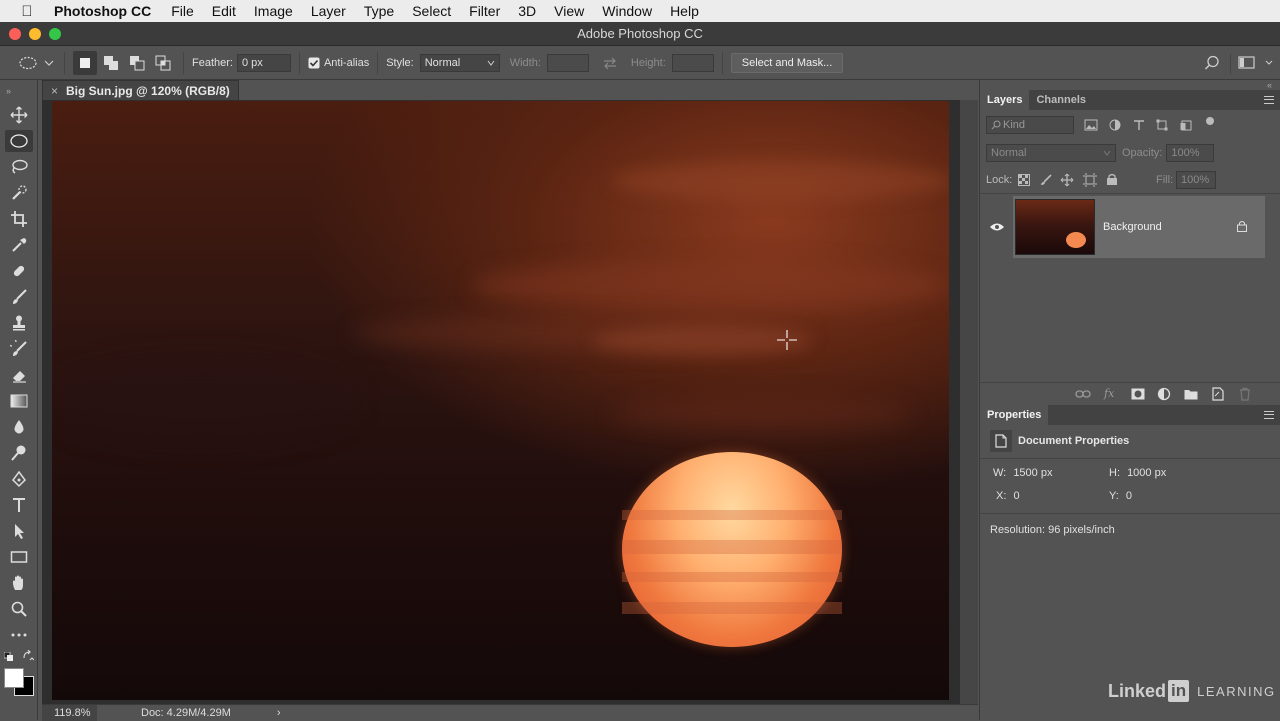 The image size is (1280, 721). I want to click on gradient-icon, so click(19, 401).